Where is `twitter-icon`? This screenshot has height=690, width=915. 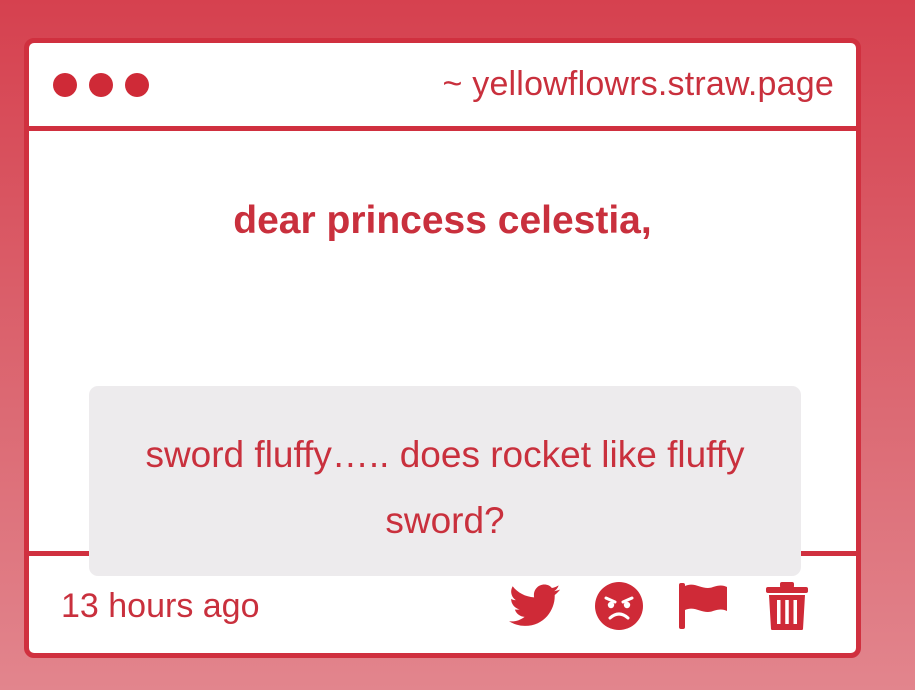 twitter-icon is located at coordinates (535, 605).